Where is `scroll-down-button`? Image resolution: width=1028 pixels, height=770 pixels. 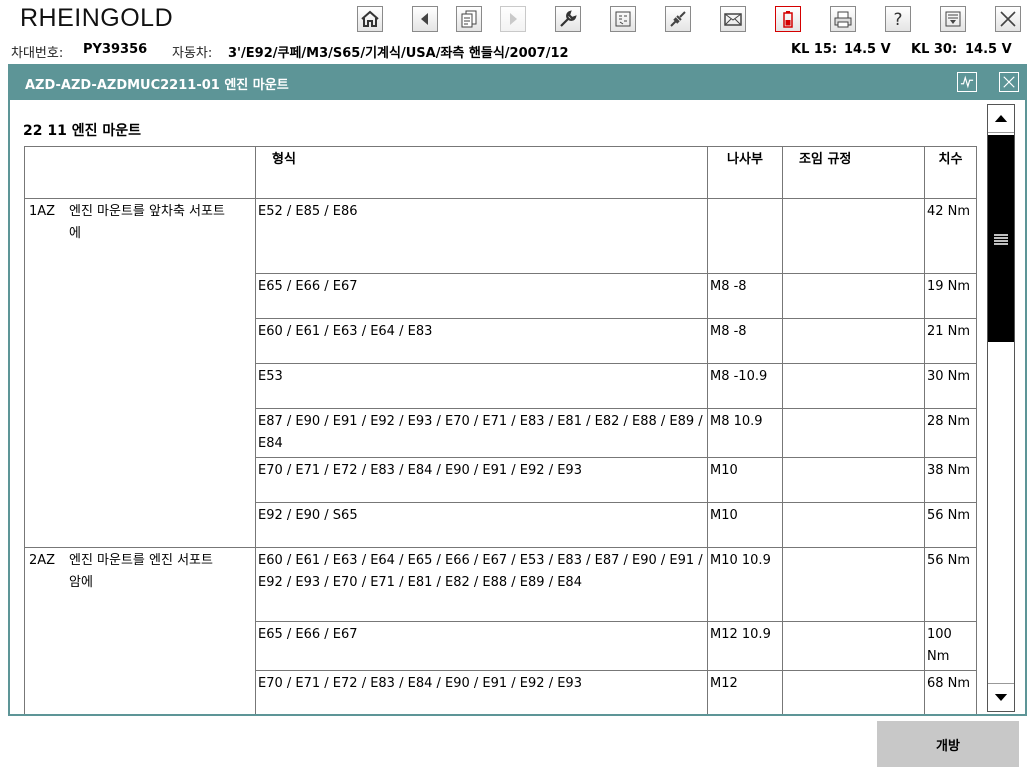 scroll-down-button is located at coordinates (1001, 697).